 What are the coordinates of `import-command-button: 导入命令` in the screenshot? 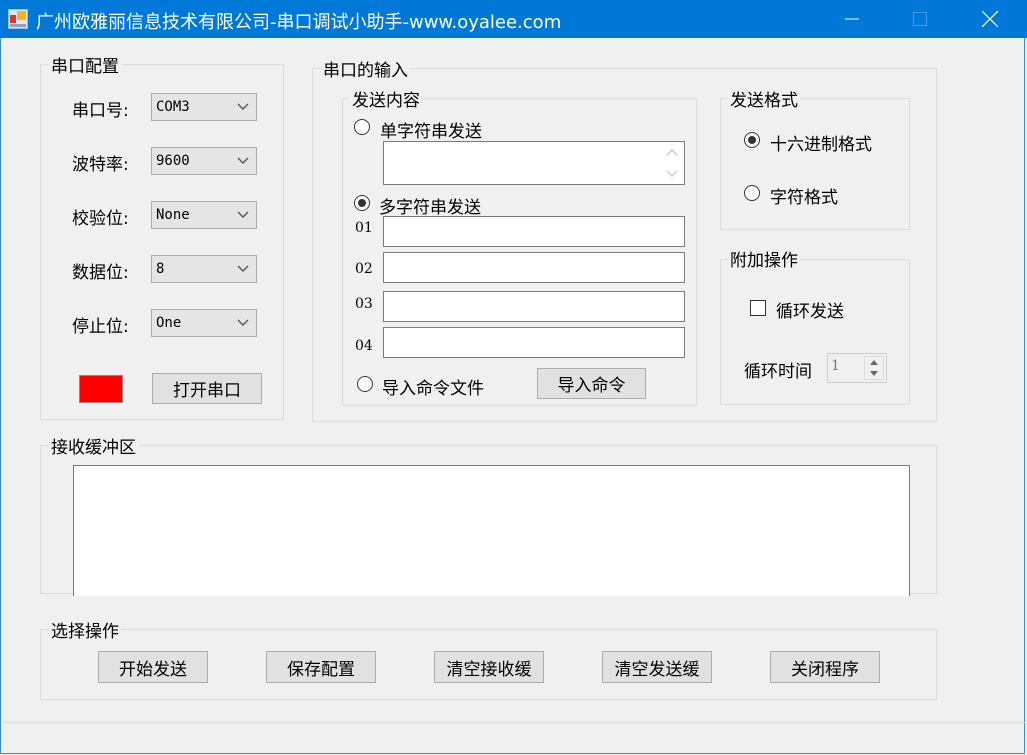 It's located at (591, 383).